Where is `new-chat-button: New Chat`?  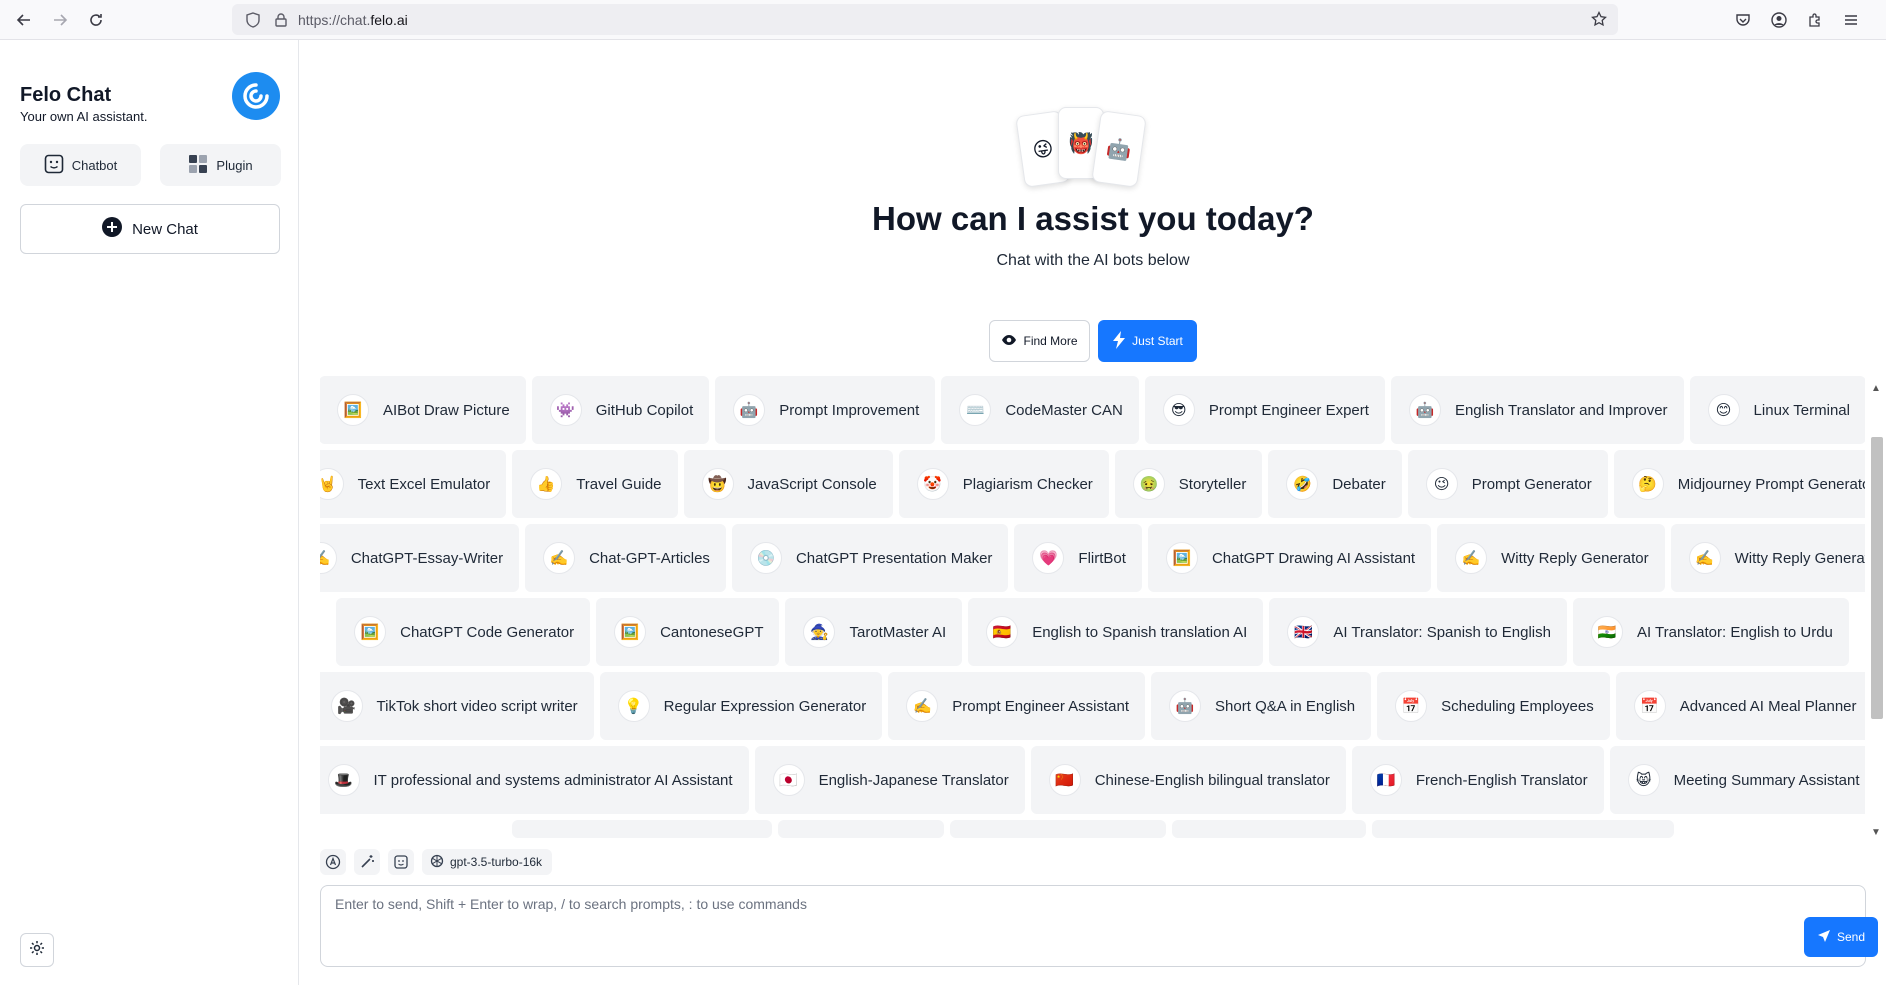 new-chat-button: New Chat is located at coordinates (150, 229).